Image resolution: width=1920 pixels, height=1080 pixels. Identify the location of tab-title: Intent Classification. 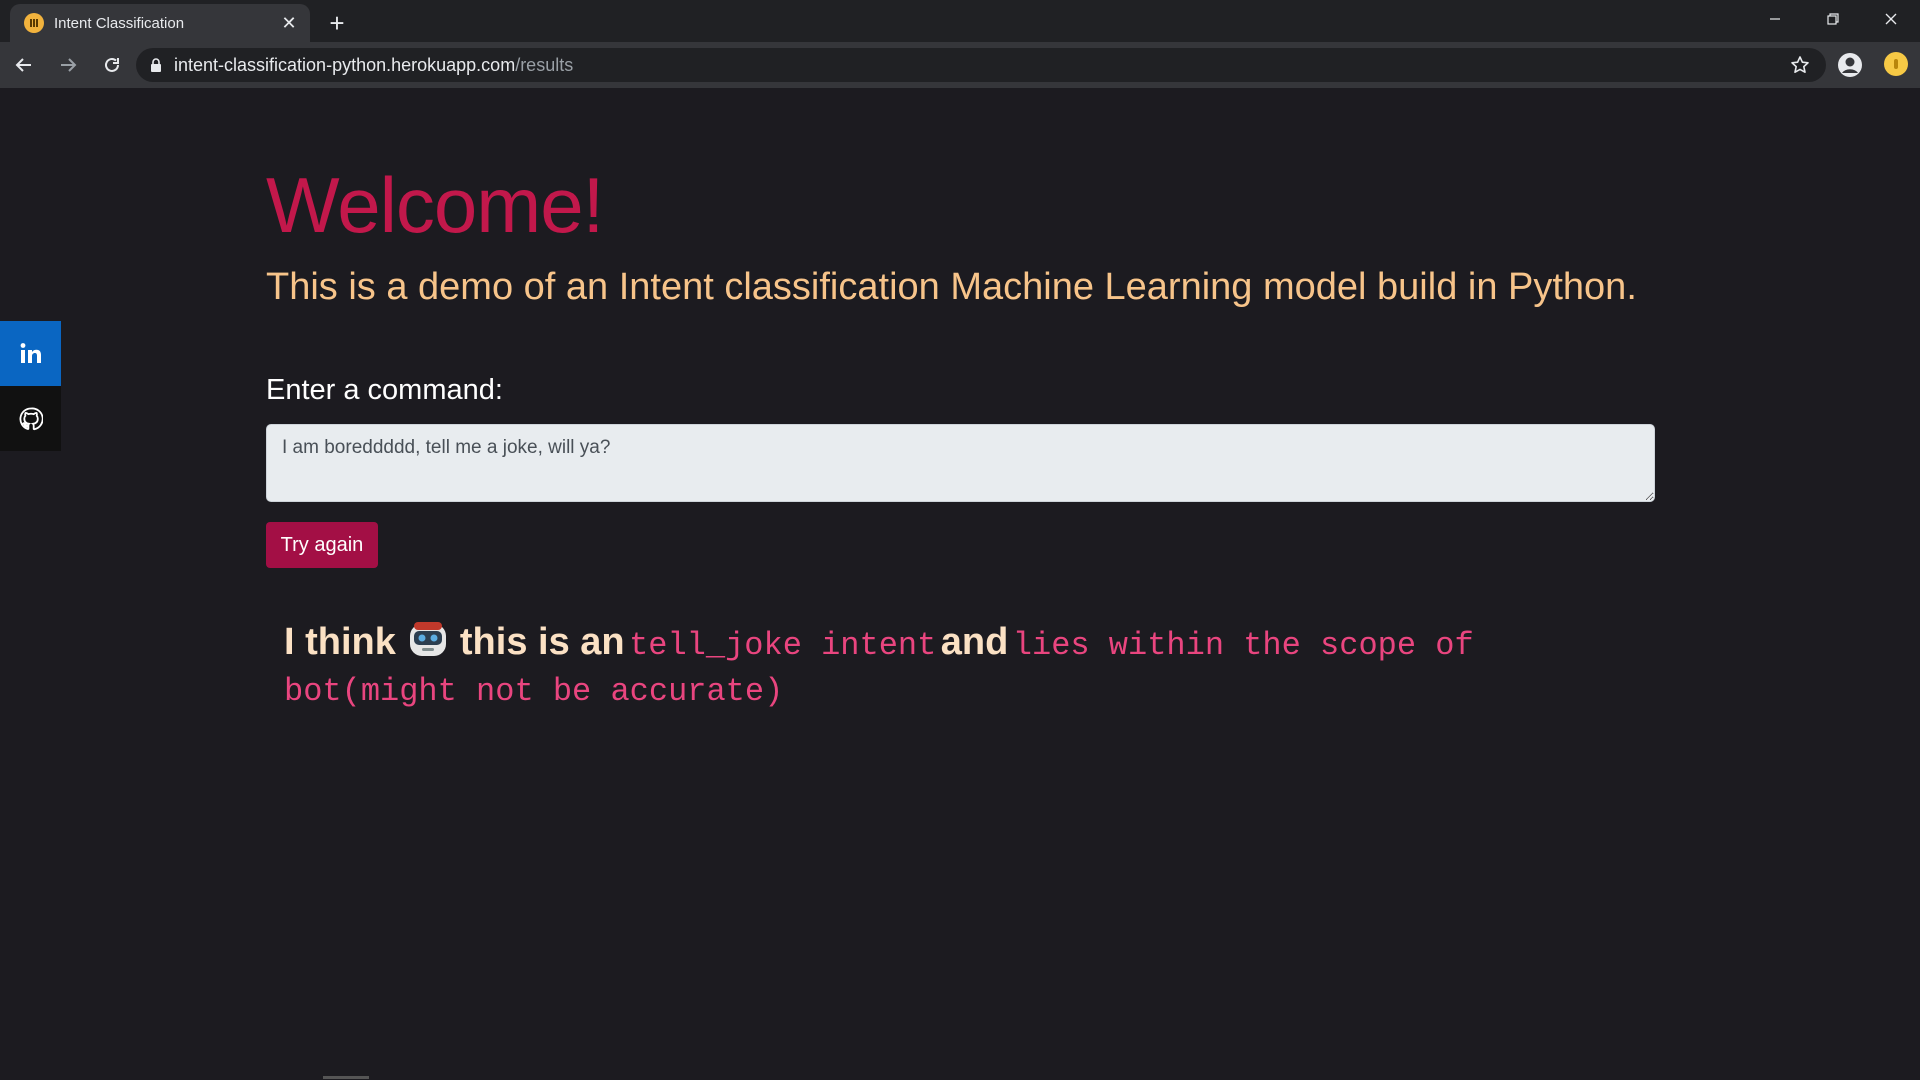
(119, 23).